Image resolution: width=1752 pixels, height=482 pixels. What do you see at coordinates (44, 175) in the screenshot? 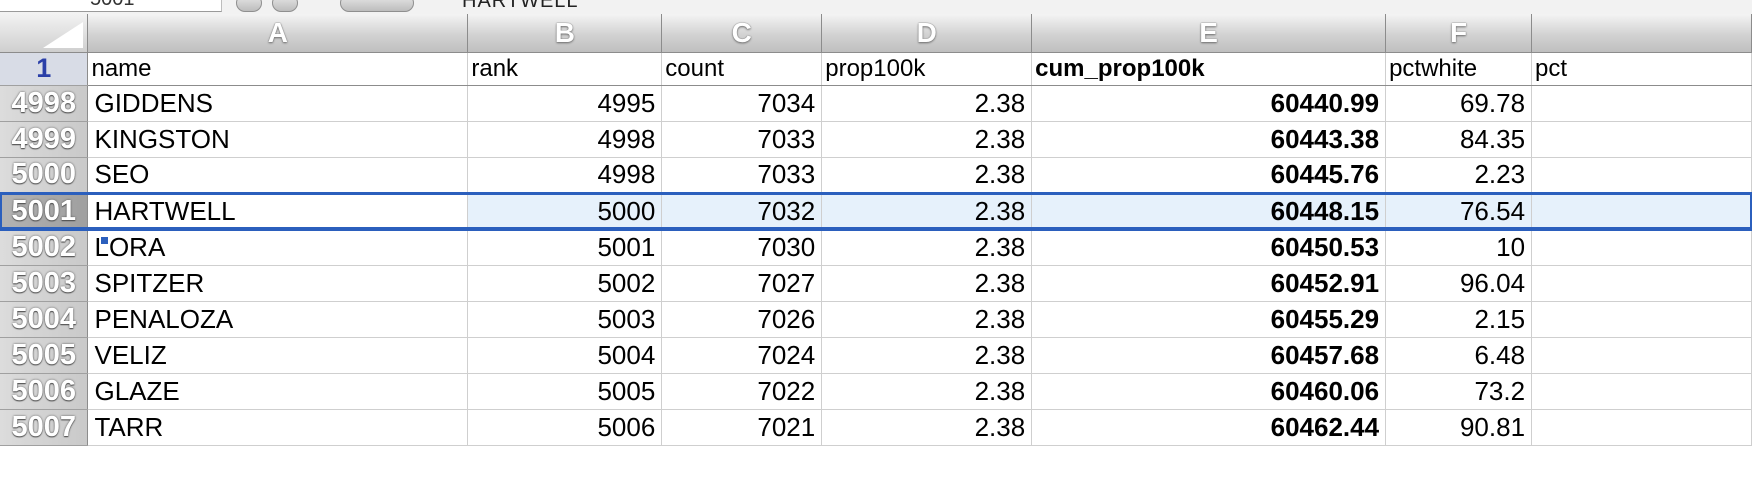
I see `row-header: 5000` at bounding box center [44, 175].